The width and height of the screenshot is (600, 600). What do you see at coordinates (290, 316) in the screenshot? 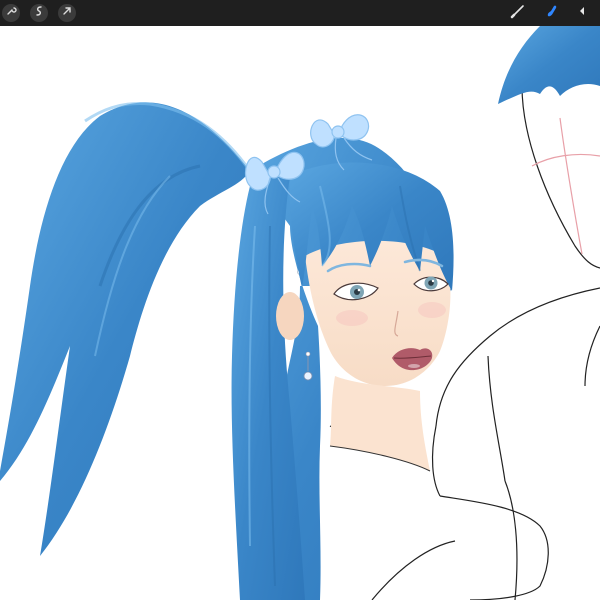
I see `ear` at bounding box center [290, 316].